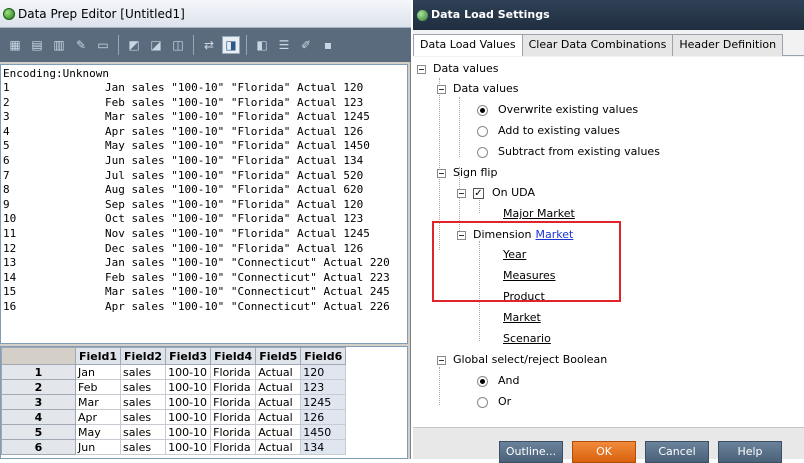  Describe the element at coordinates (568, 152) in the screenshot. I see `radio-subtract: Subtract from existing values` at that location.